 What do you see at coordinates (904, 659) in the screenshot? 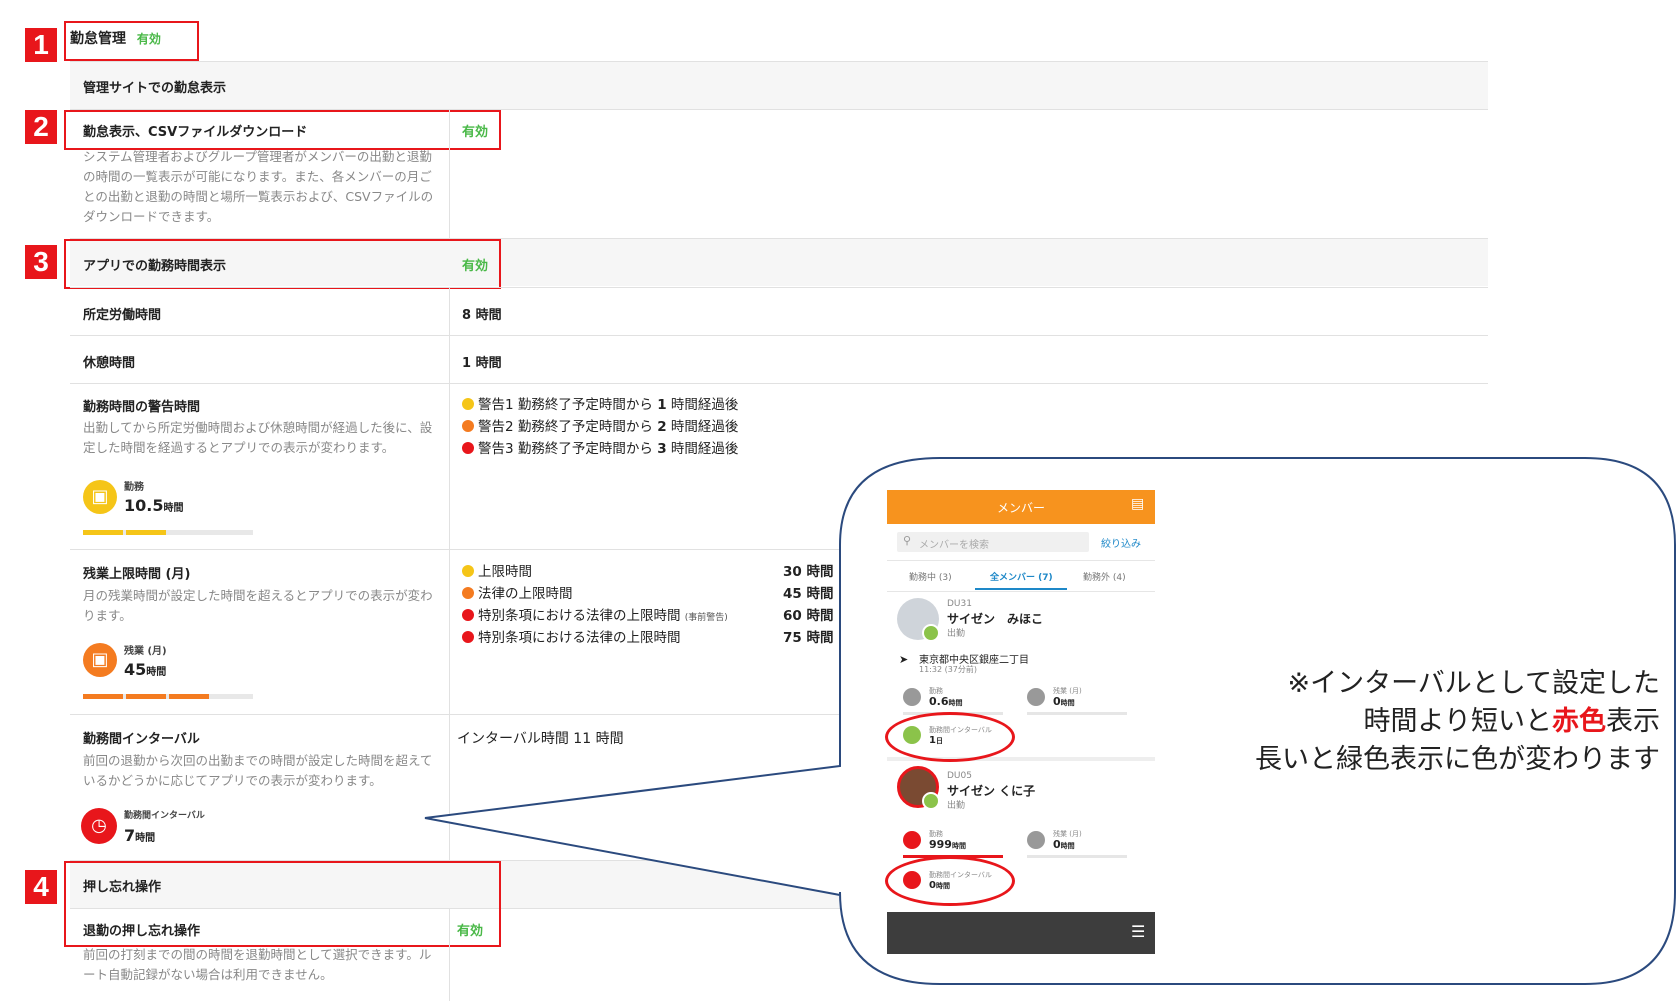
I see `location-icon: ➤` at bounding box center [904, 659].